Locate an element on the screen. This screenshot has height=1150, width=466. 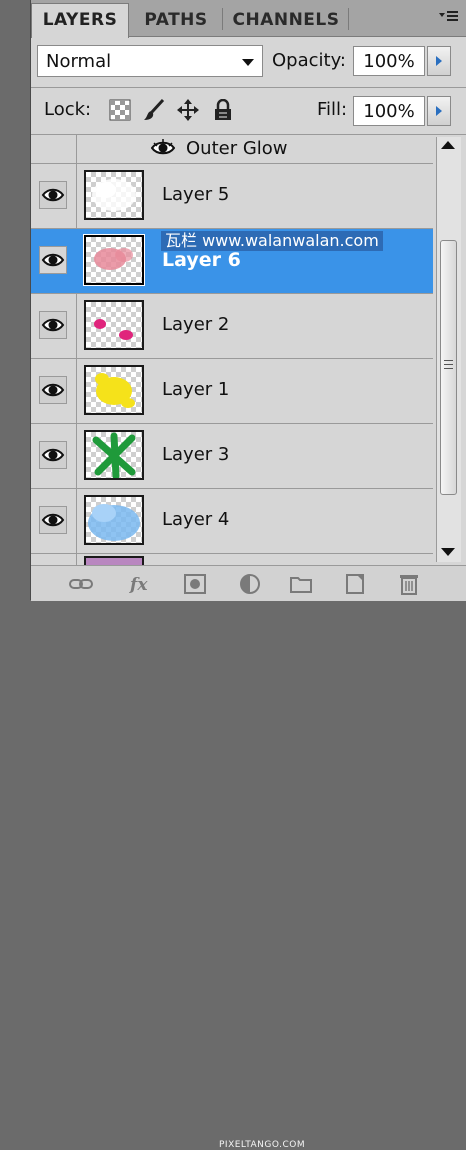
layer-row: Layer 1 is located at coordinates (232, 391).